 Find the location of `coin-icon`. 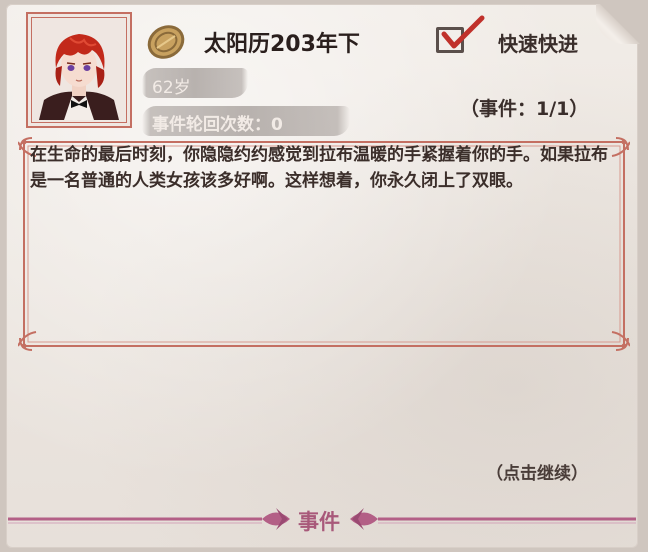

coin-icon is located at coordinates (166, 42).